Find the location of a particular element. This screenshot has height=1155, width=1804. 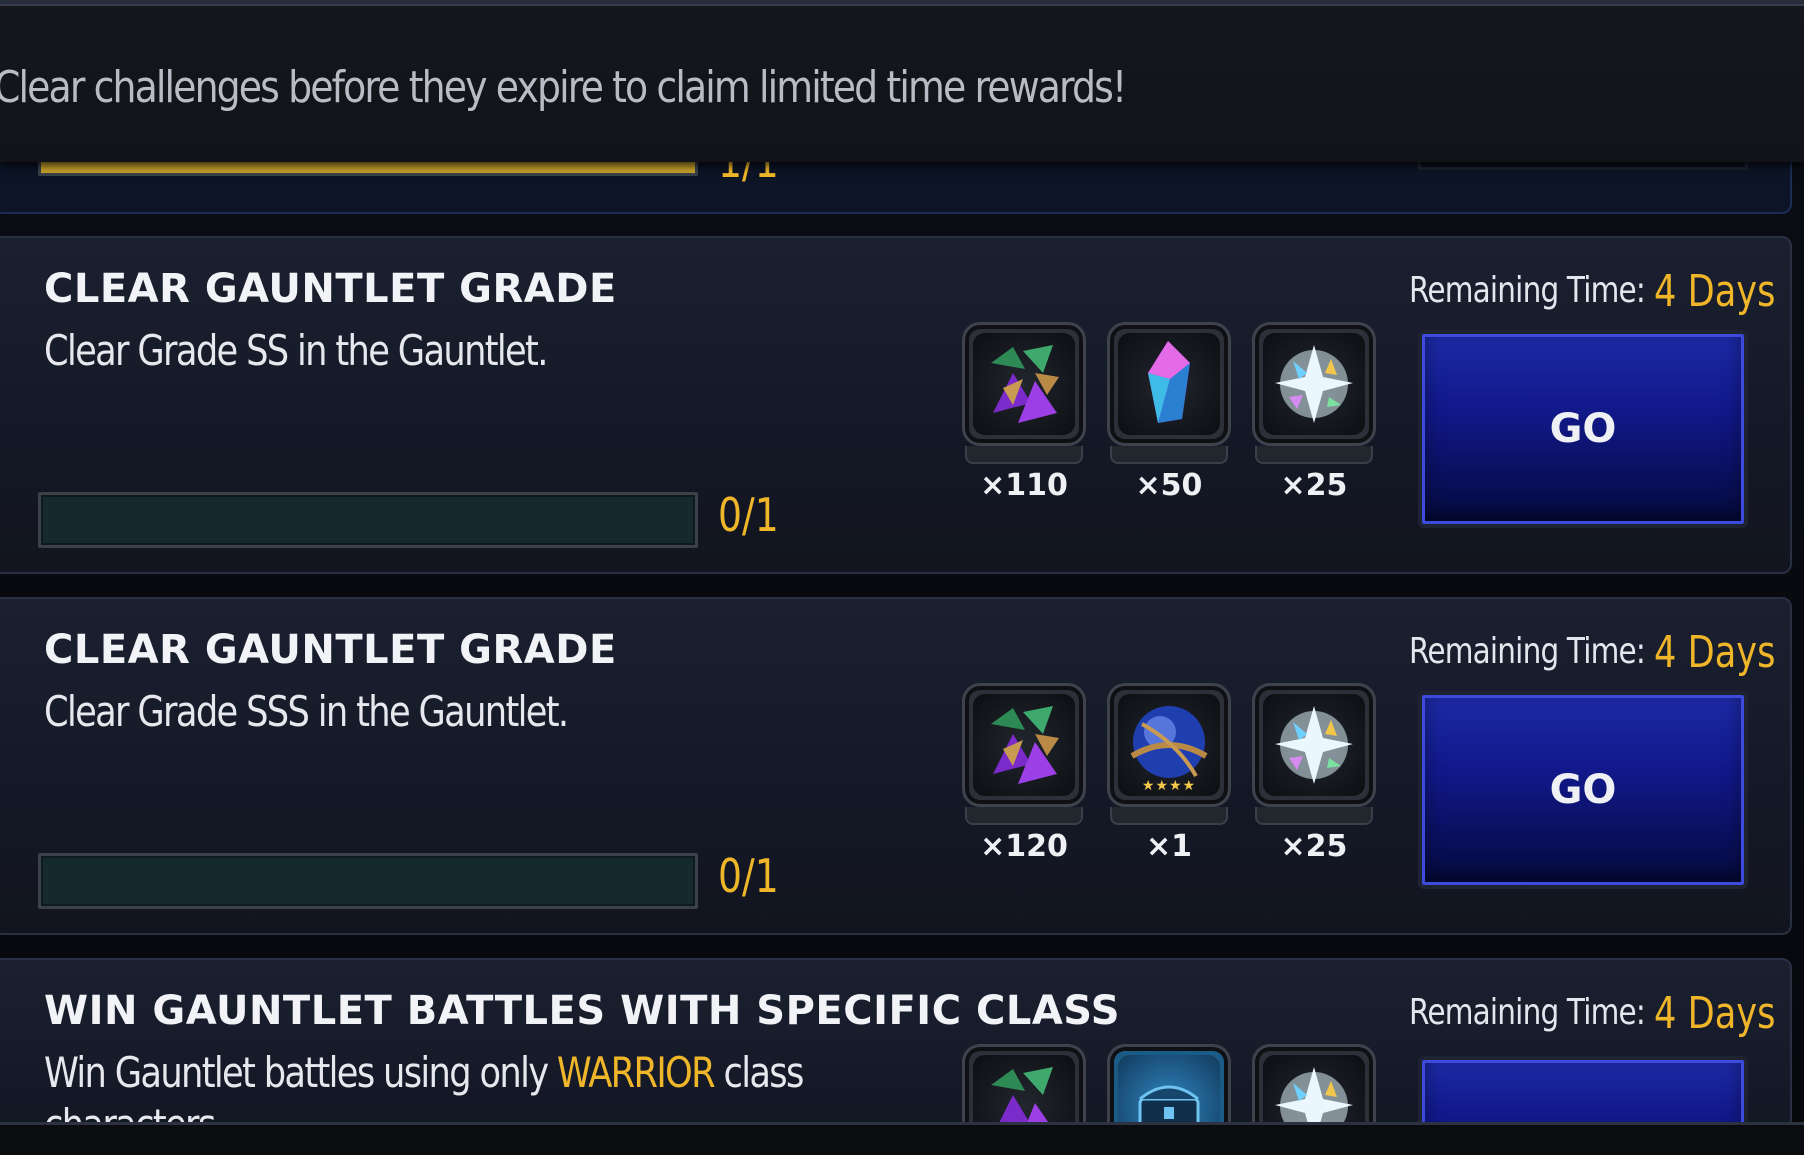

rarity-stars: ★★★★ is located at coordinates (1169, 785).